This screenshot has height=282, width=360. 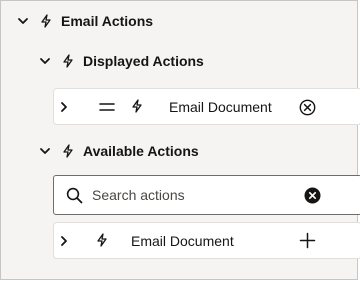 I want to click on email-actions-header: Email Actions, so click(x=84, y=21).